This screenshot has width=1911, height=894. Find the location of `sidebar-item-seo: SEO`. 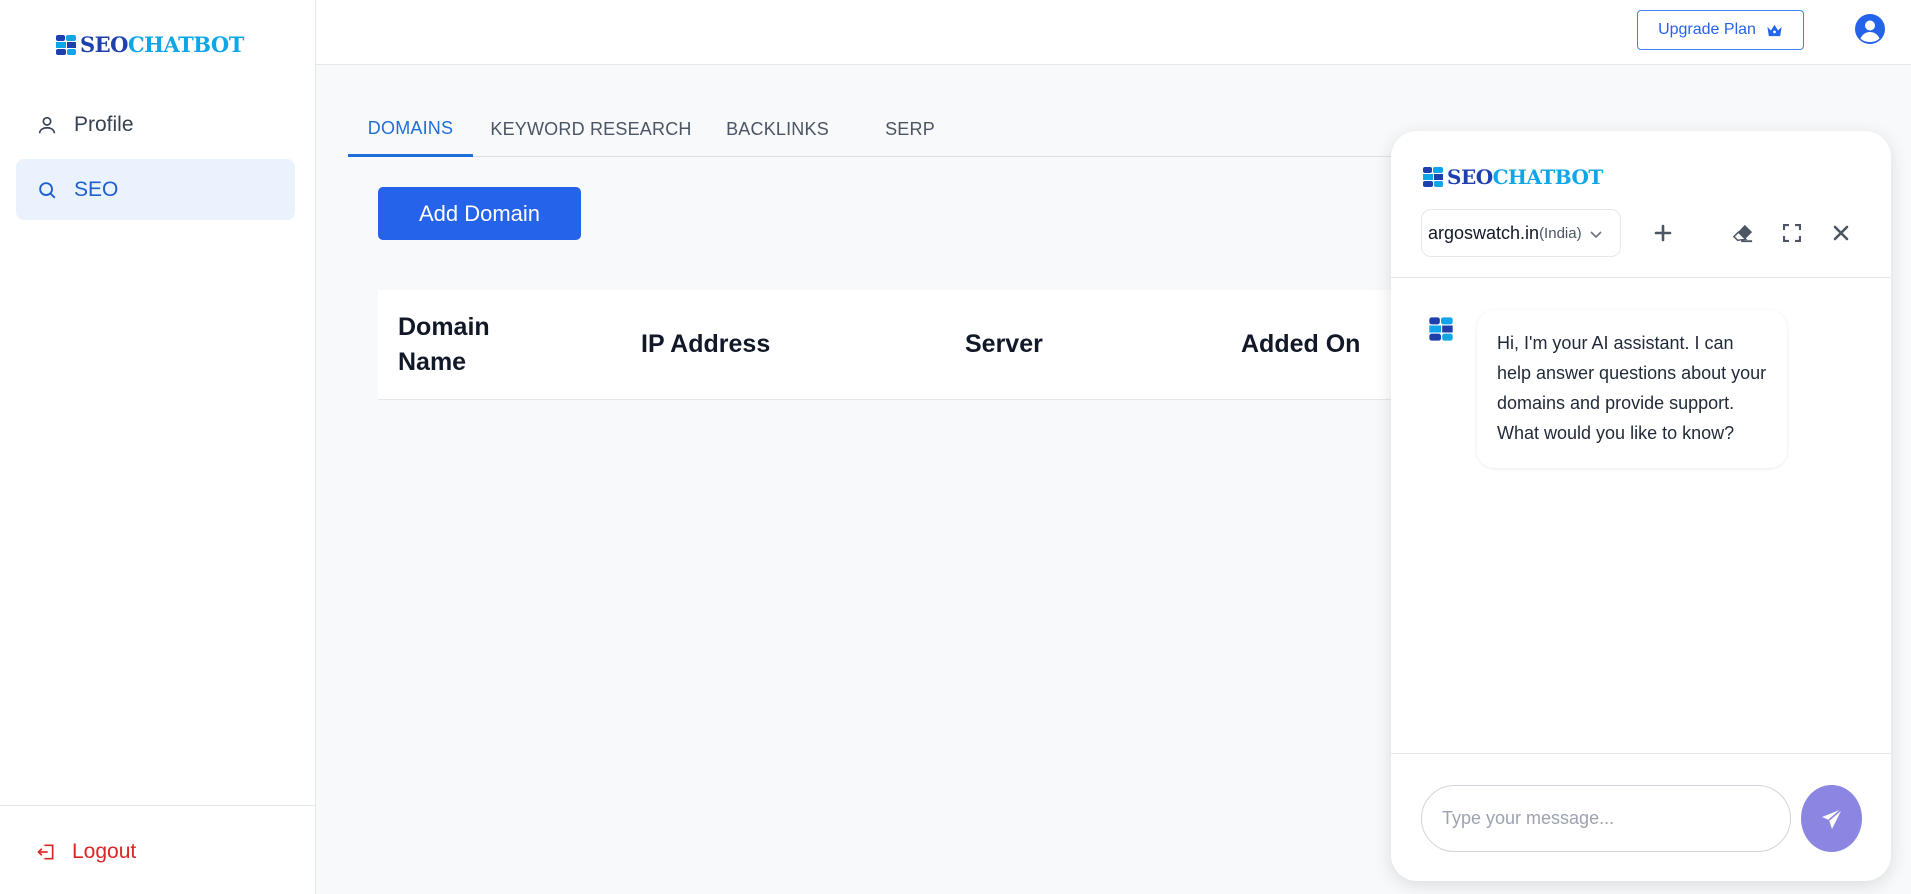

sidebar-item-seo: SEO is located at coordinates (155, 189).